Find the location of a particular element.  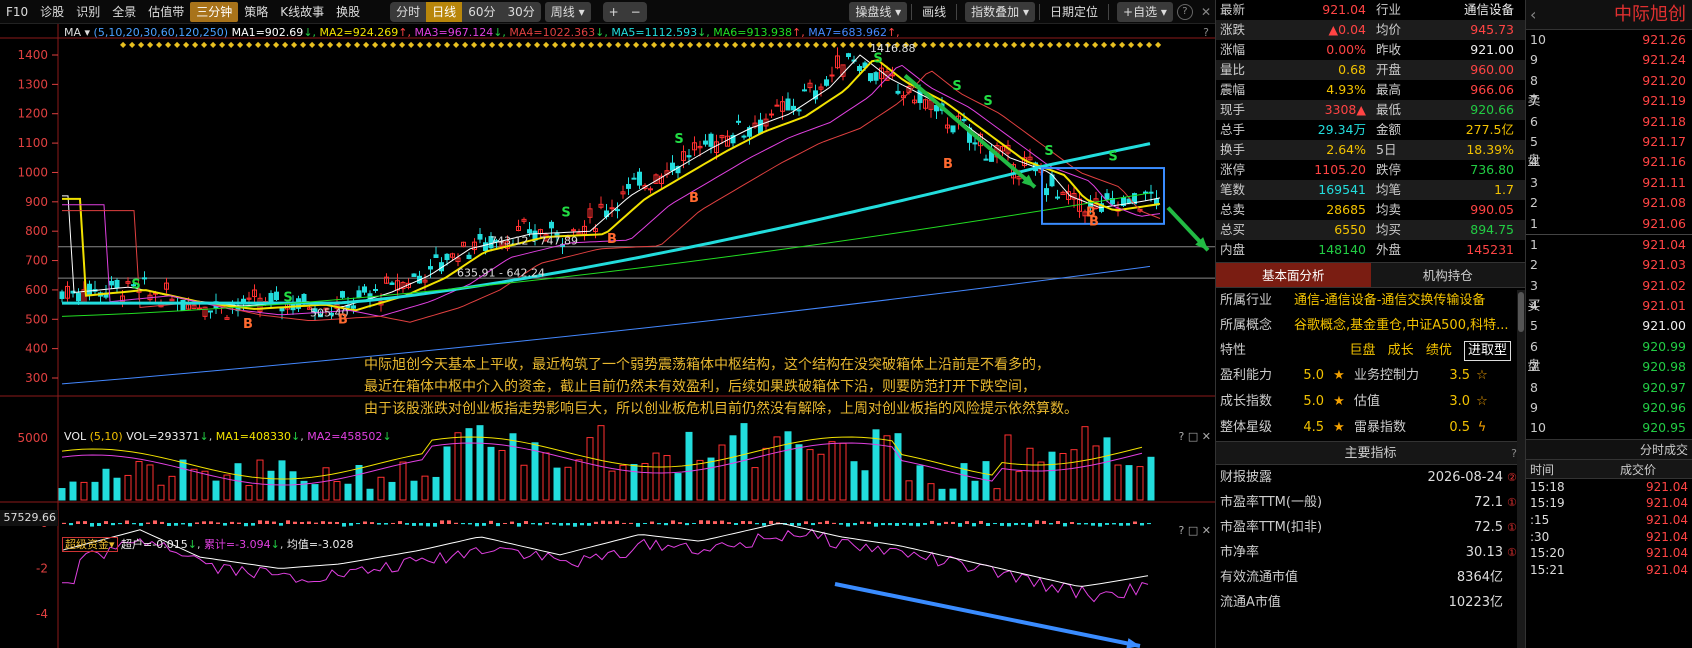

main-panel-help-icon: ? is located at coordinates (1206, 32).